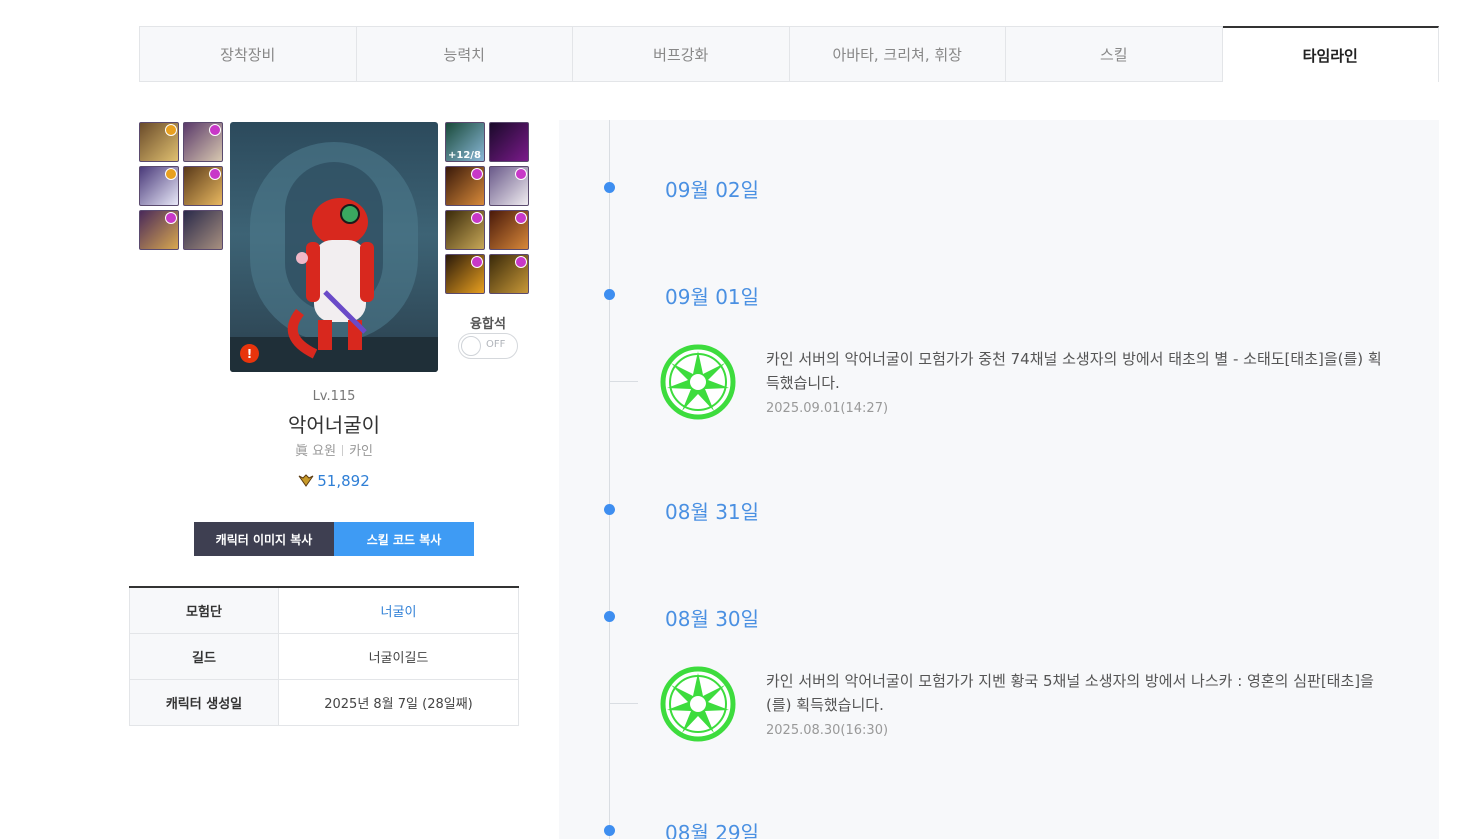 The width and height of the screenshot is (1472, 840). I want to click on copy-button-group: 캐릭터 이미지 복사 스킬 코드 복사, so click(334, 539).